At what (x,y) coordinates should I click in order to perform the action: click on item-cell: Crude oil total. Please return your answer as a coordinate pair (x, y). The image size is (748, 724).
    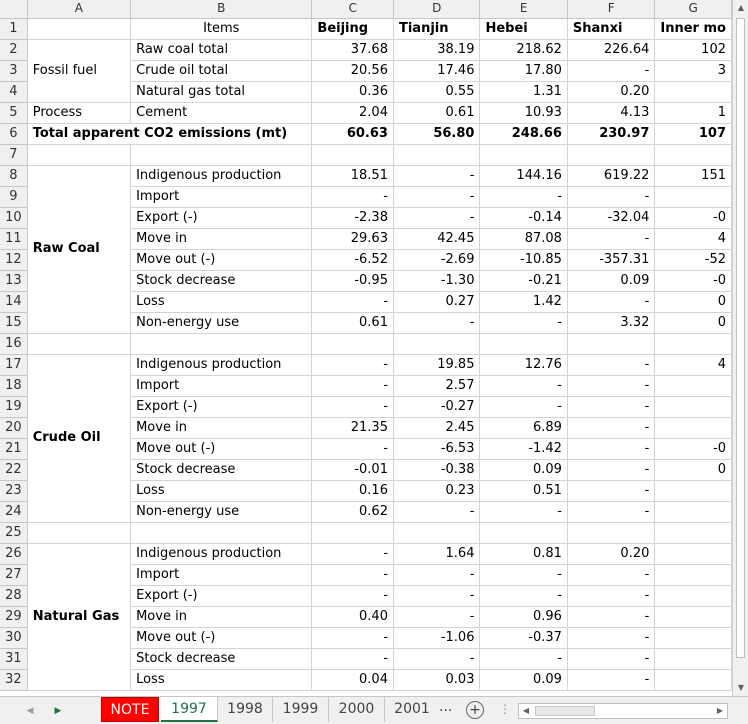
    Looking at the image, I should click on (221, 71).